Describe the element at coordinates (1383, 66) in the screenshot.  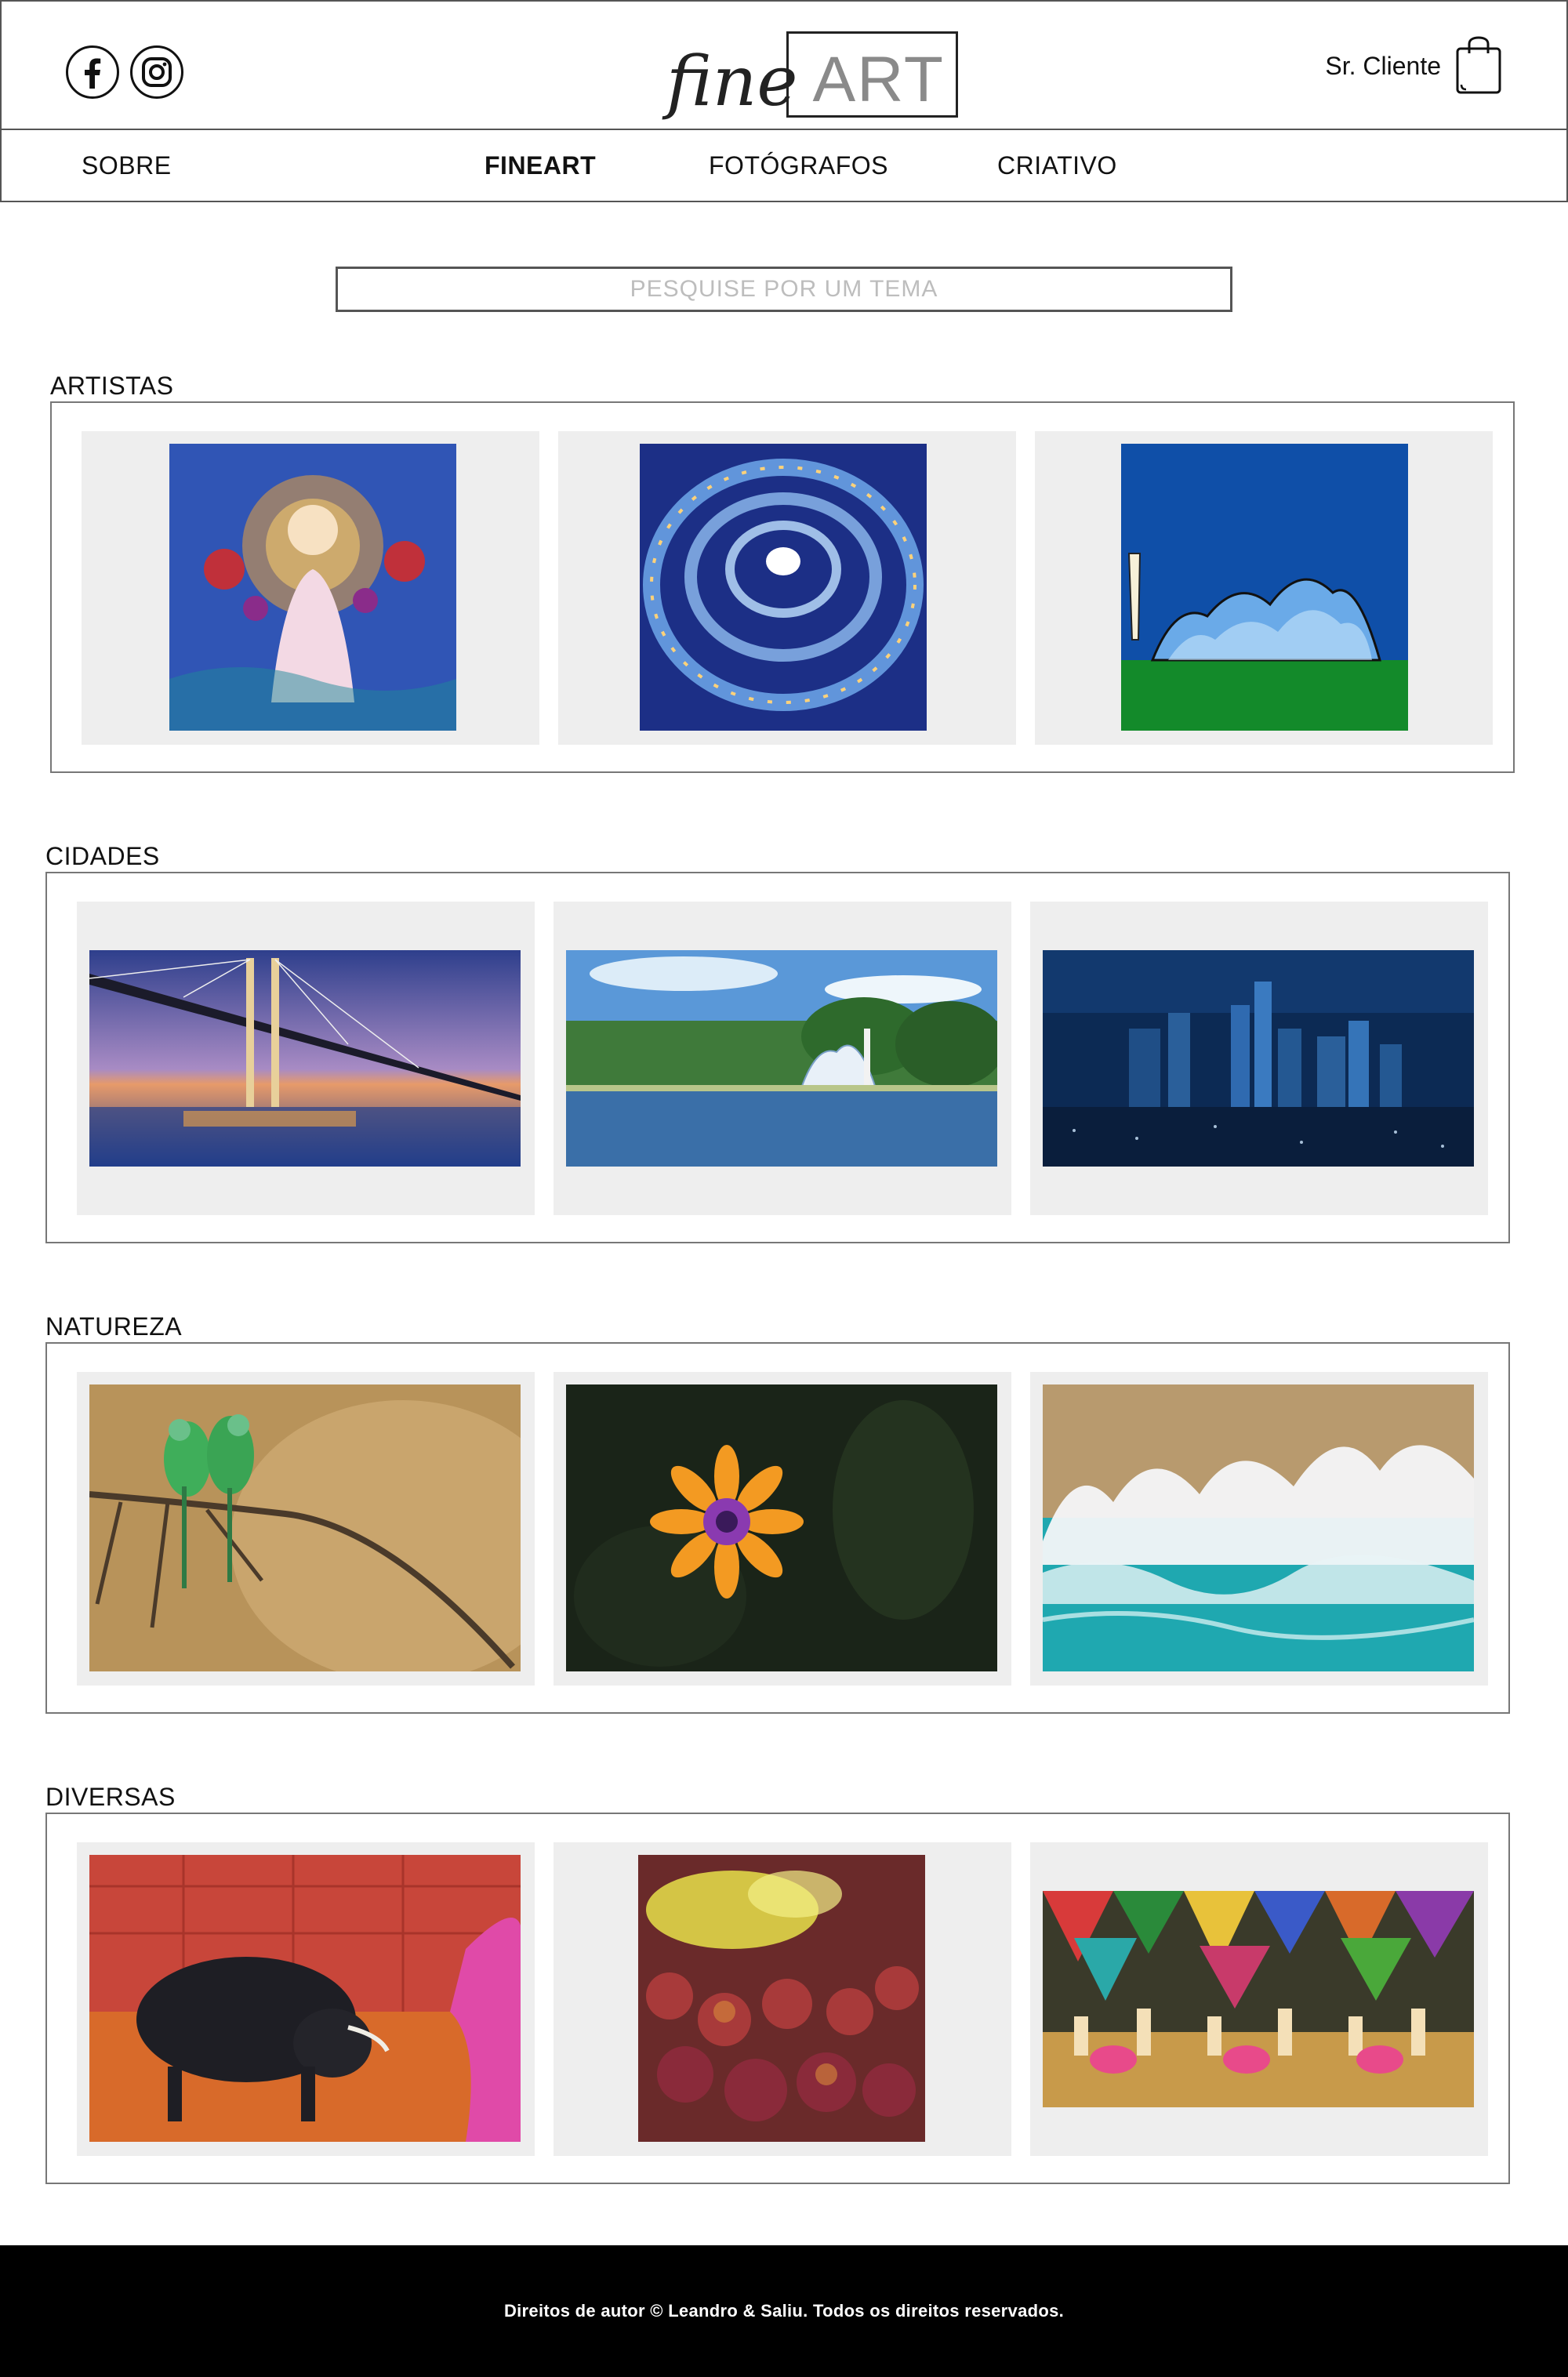
I see `client-name: Sr. Cliente` at that location.